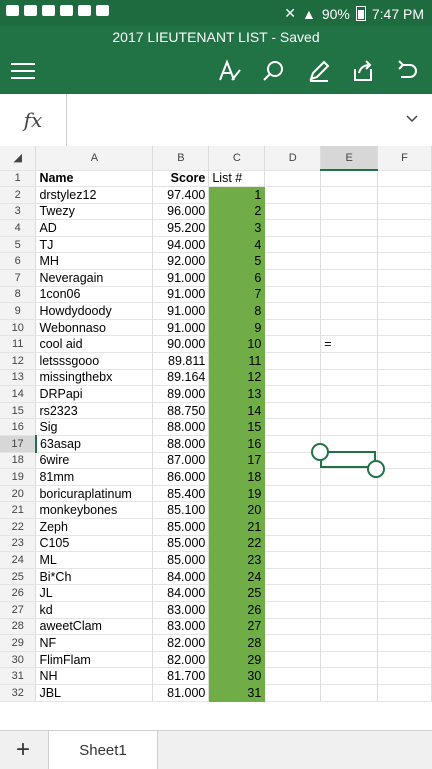 This screenshot has height=769, width=432. I want to click on row-header: 8, so click(18, 295).